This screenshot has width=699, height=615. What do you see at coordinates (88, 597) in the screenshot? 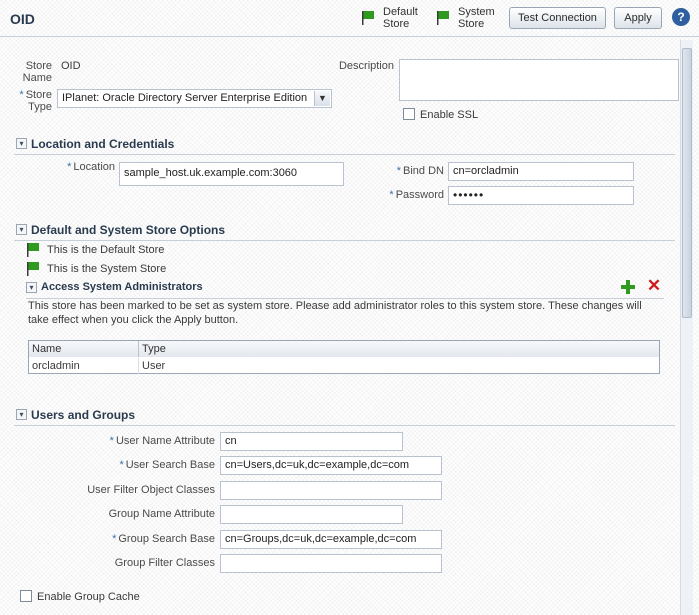
I see `enable-group-cache-label: Enable Group Cache` at bounding box center [88, 597].